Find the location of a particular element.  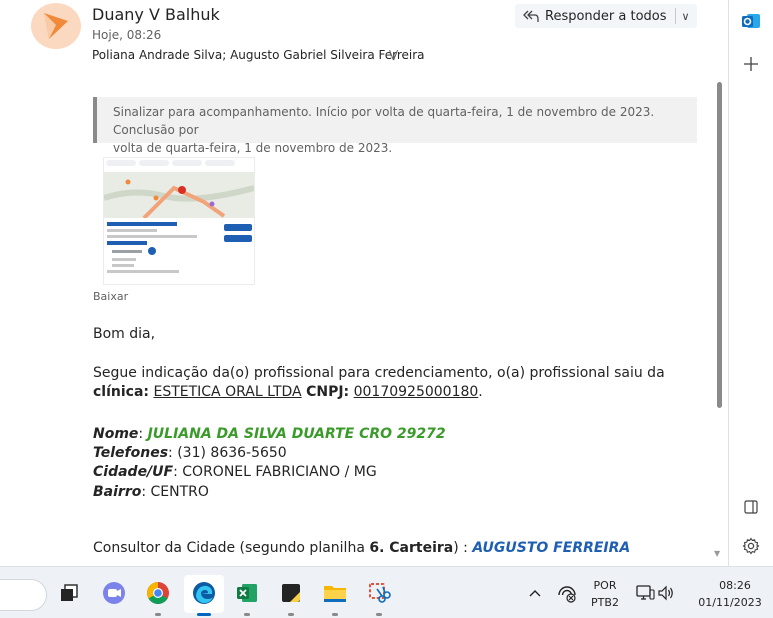

language-code: POR is located at coordinates (605, 585).